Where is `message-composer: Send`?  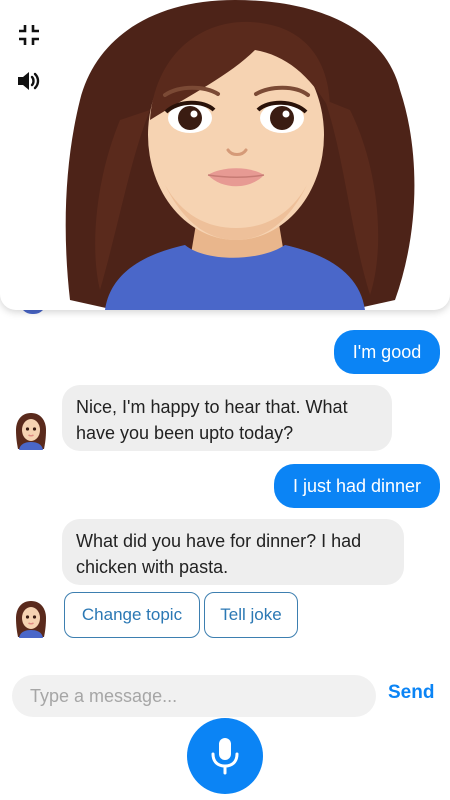
message-composer: Send is located at coordinates (225, 697).